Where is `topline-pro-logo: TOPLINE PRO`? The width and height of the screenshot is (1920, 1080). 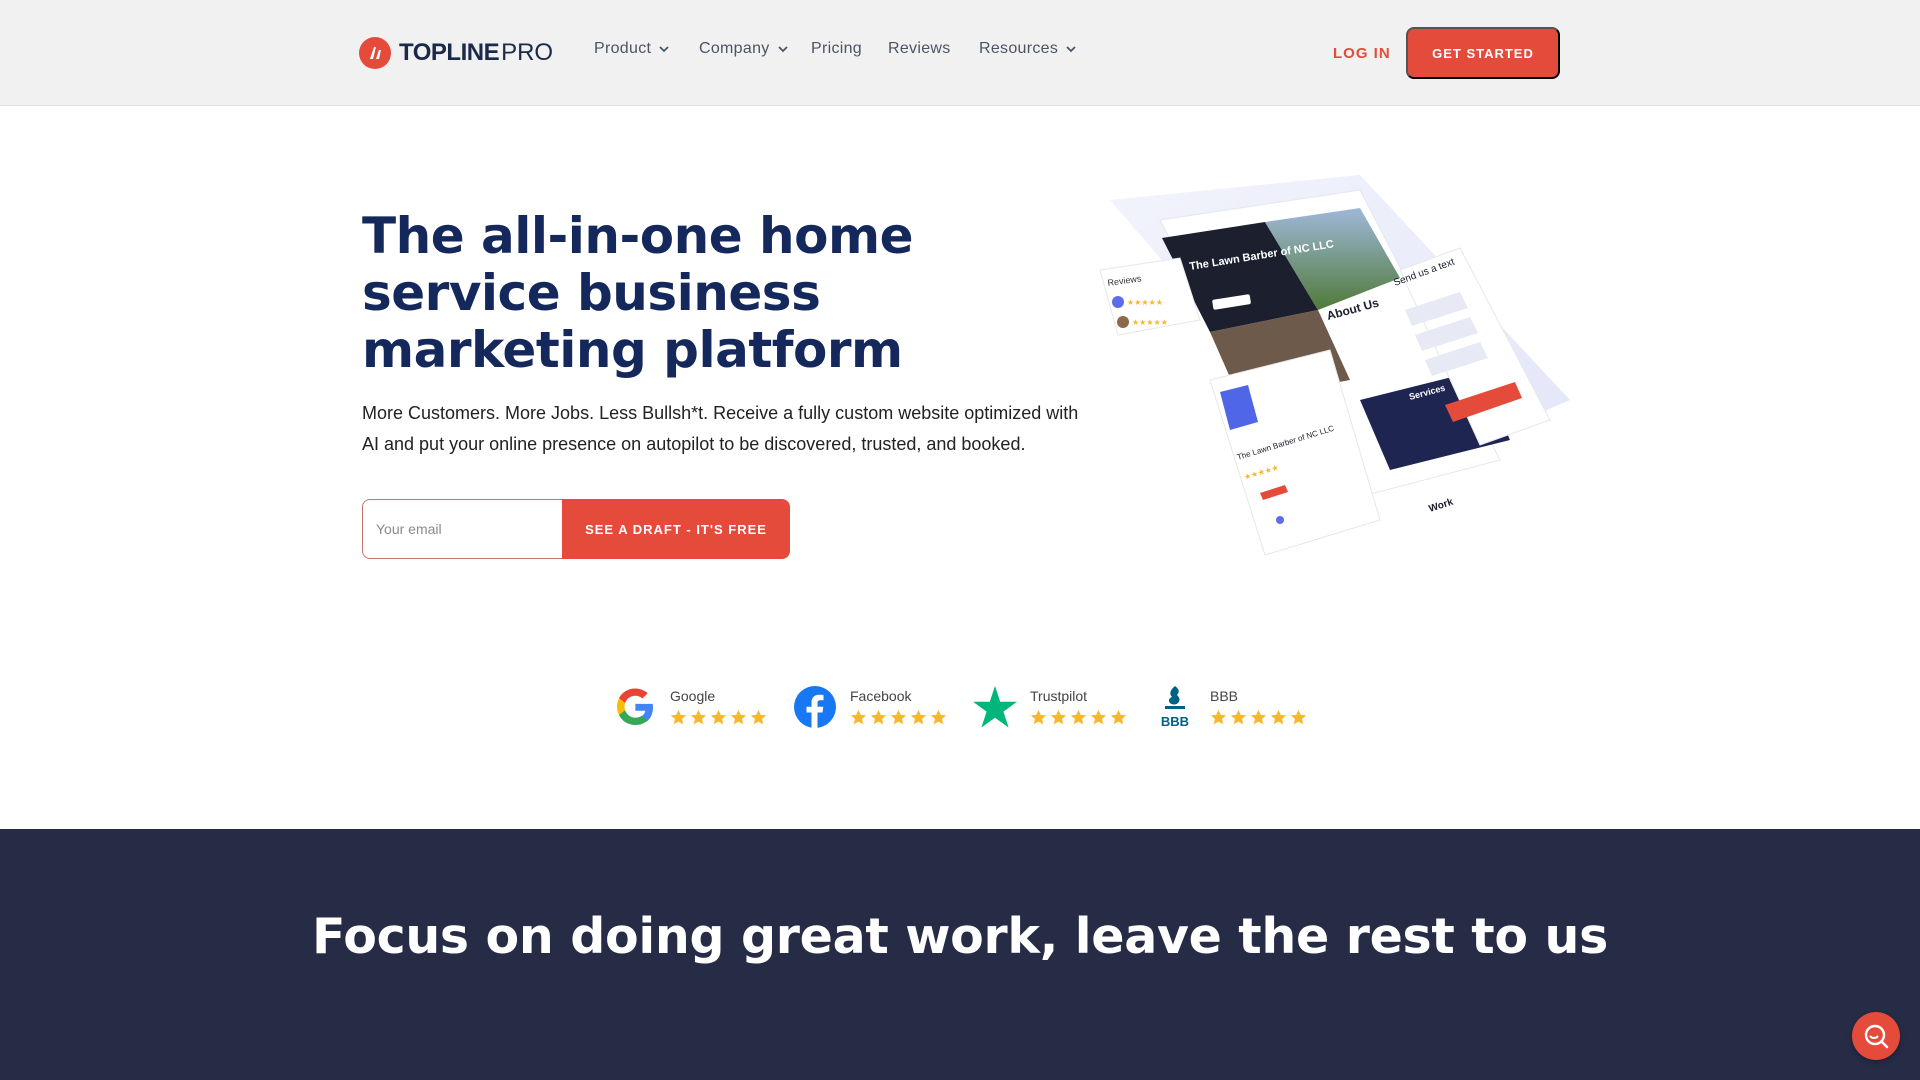 topline-pro-logo: TOPLINE PRO is located at coordinates (456, 53).